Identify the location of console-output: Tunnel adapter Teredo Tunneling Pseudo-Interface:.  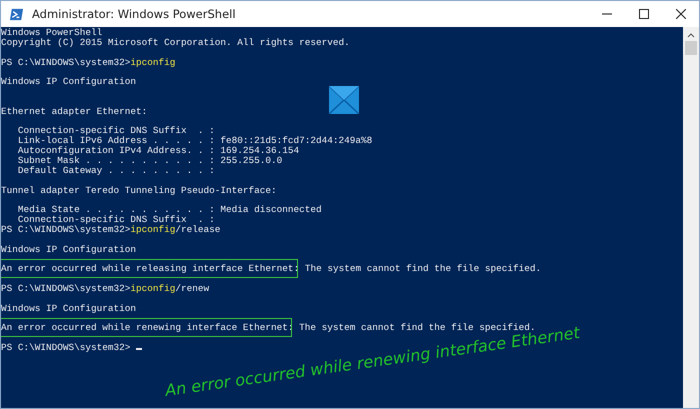
(139, 190).